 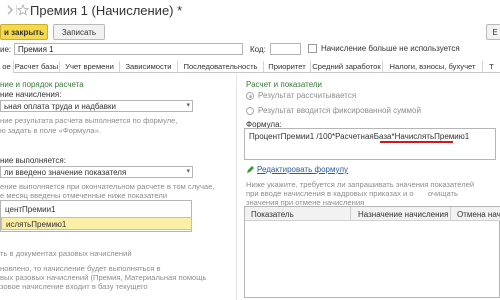 What do you see at coordinates (491, 67) in the screenshot?
I see `tab-more: Т` at bounding box center [491, 67].